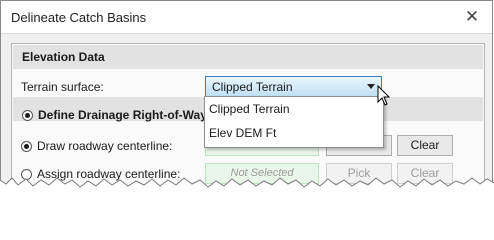 The image size is (494, 240). Describe the element at coordinates (79, 17) in the screenshot. I see `window-title: Delineate Catch Basins` at that location.